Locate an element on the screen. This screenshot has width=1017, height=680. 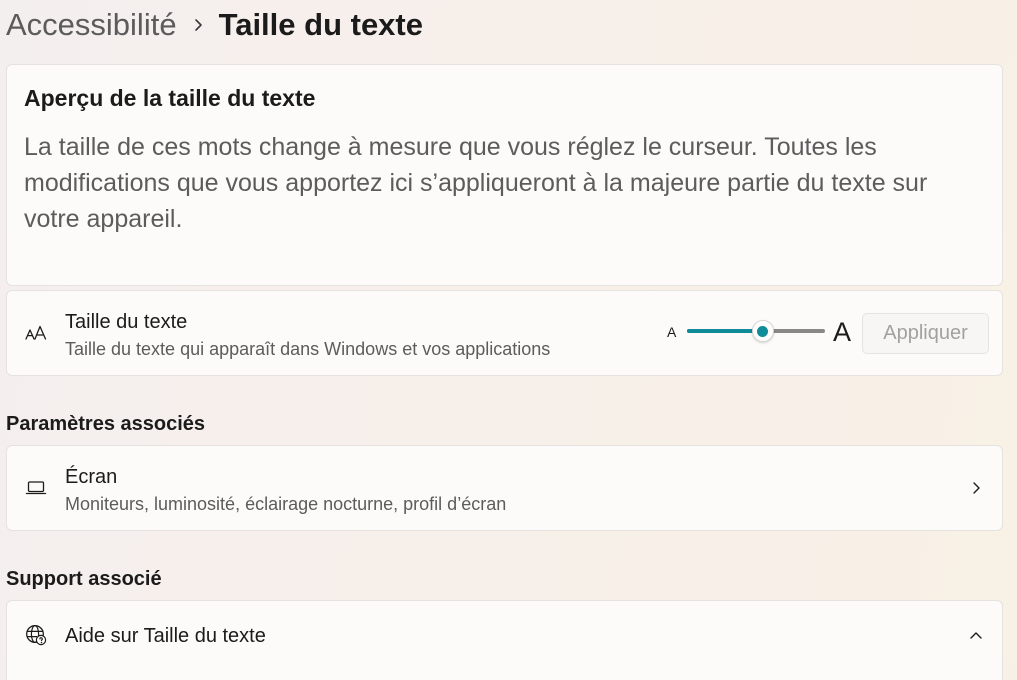
slider-thumb-dot is located at coordinates (763, 331).